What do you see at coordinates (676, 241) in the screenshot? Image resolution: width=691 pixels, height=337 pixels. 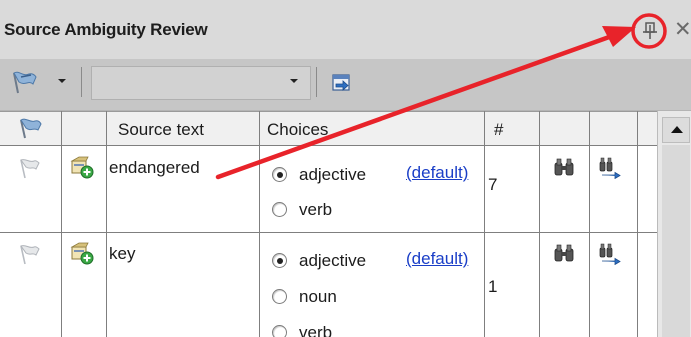 I see `scroll-track` at bounding box center [676, 241].